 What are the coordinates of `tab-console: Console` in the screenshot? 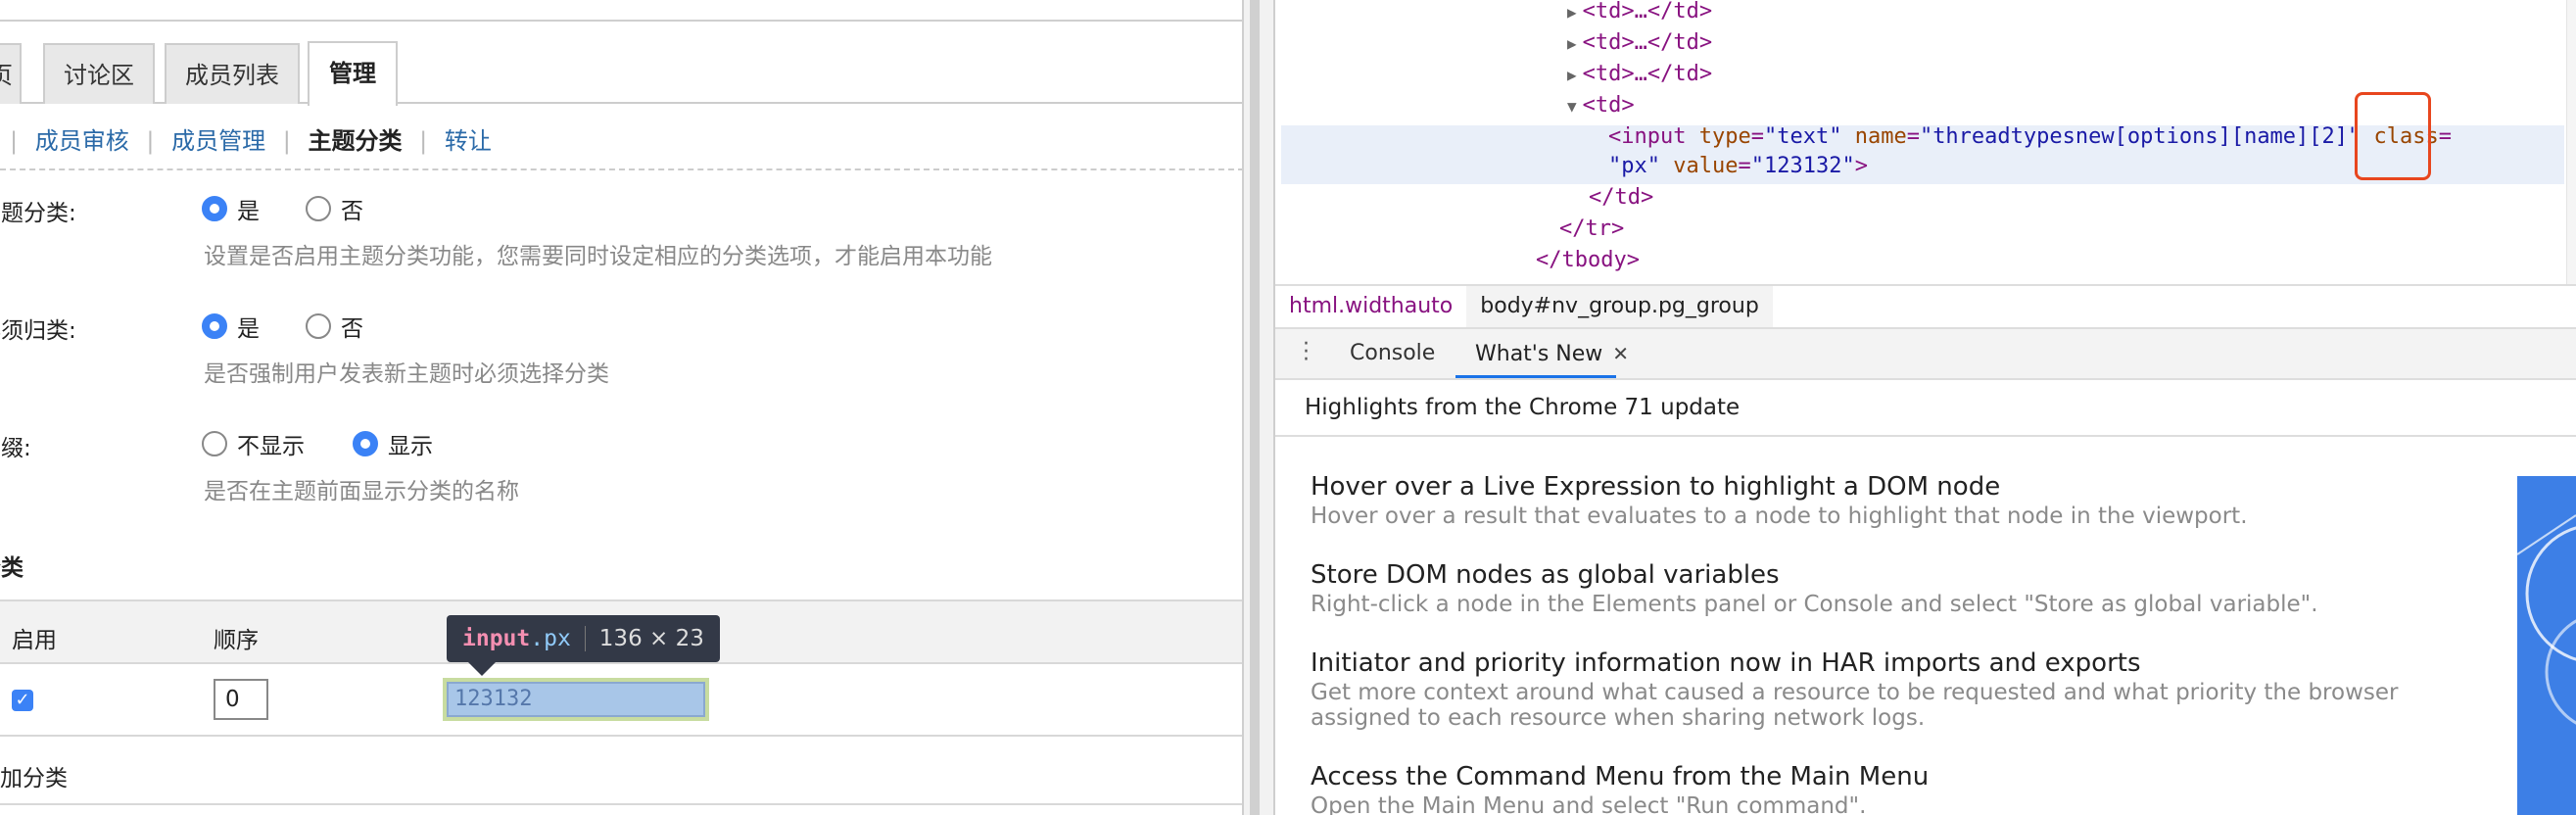 It's located at (1392, 354).